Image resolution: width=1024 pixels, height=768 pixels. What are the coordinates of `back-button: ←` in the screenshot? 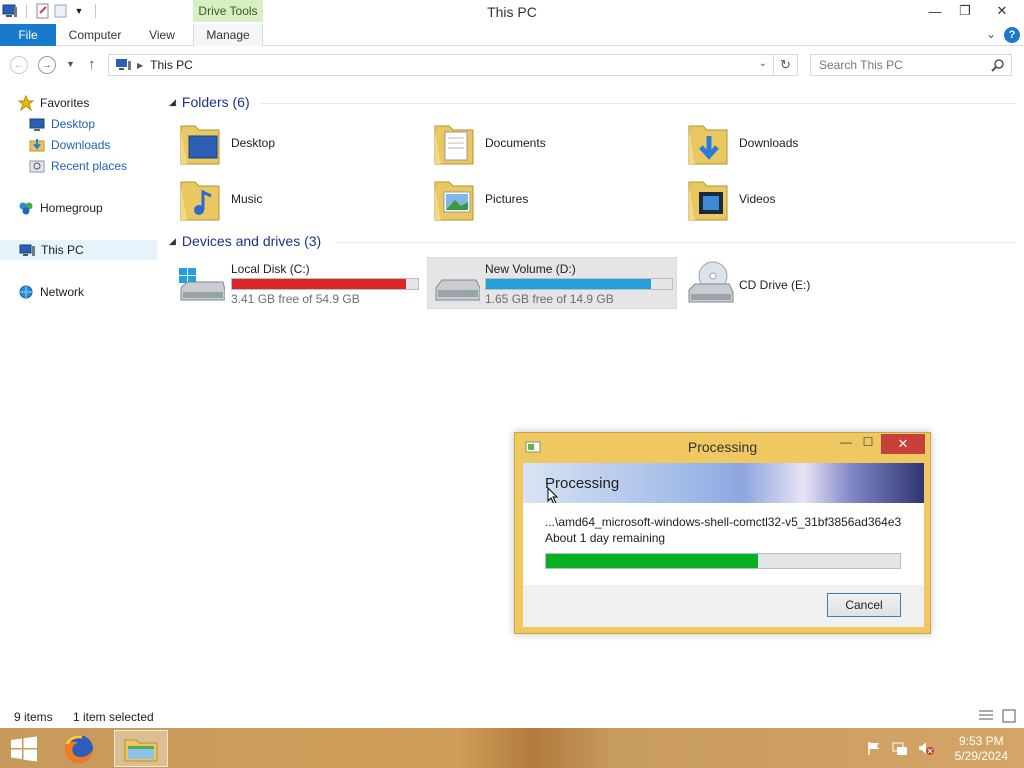 It's located at (19, 65).